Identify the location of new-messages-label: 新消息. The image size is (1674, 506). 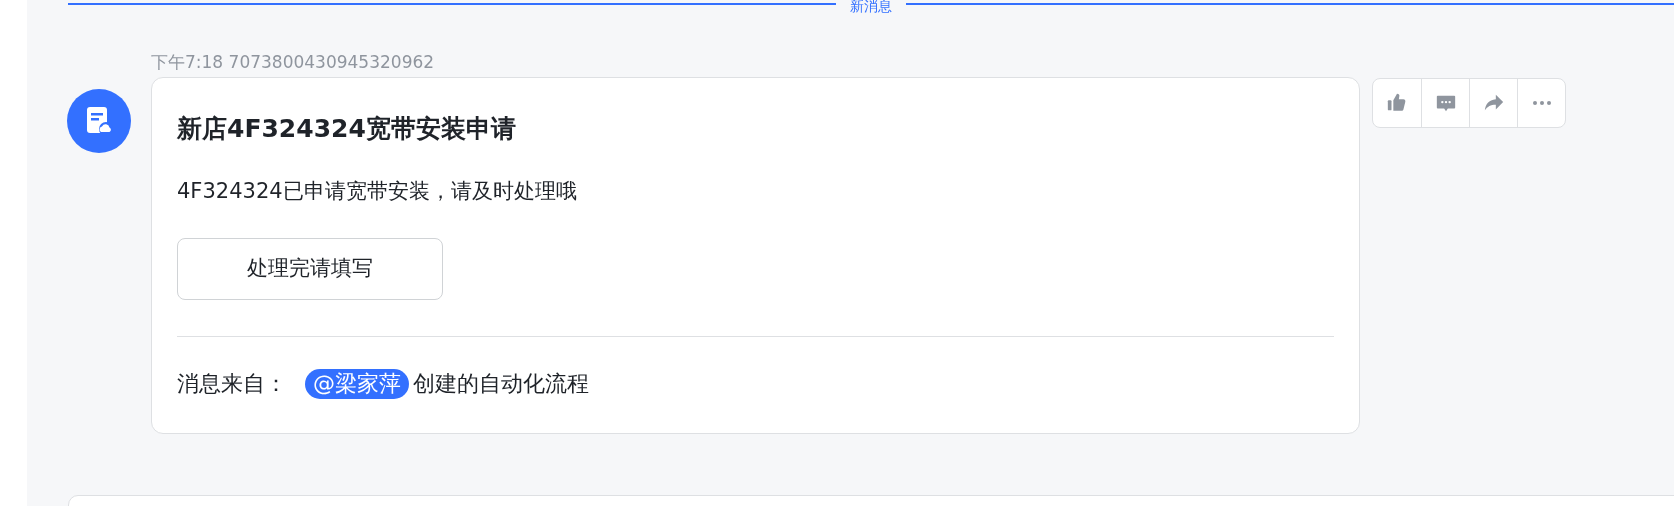
(871, 7).